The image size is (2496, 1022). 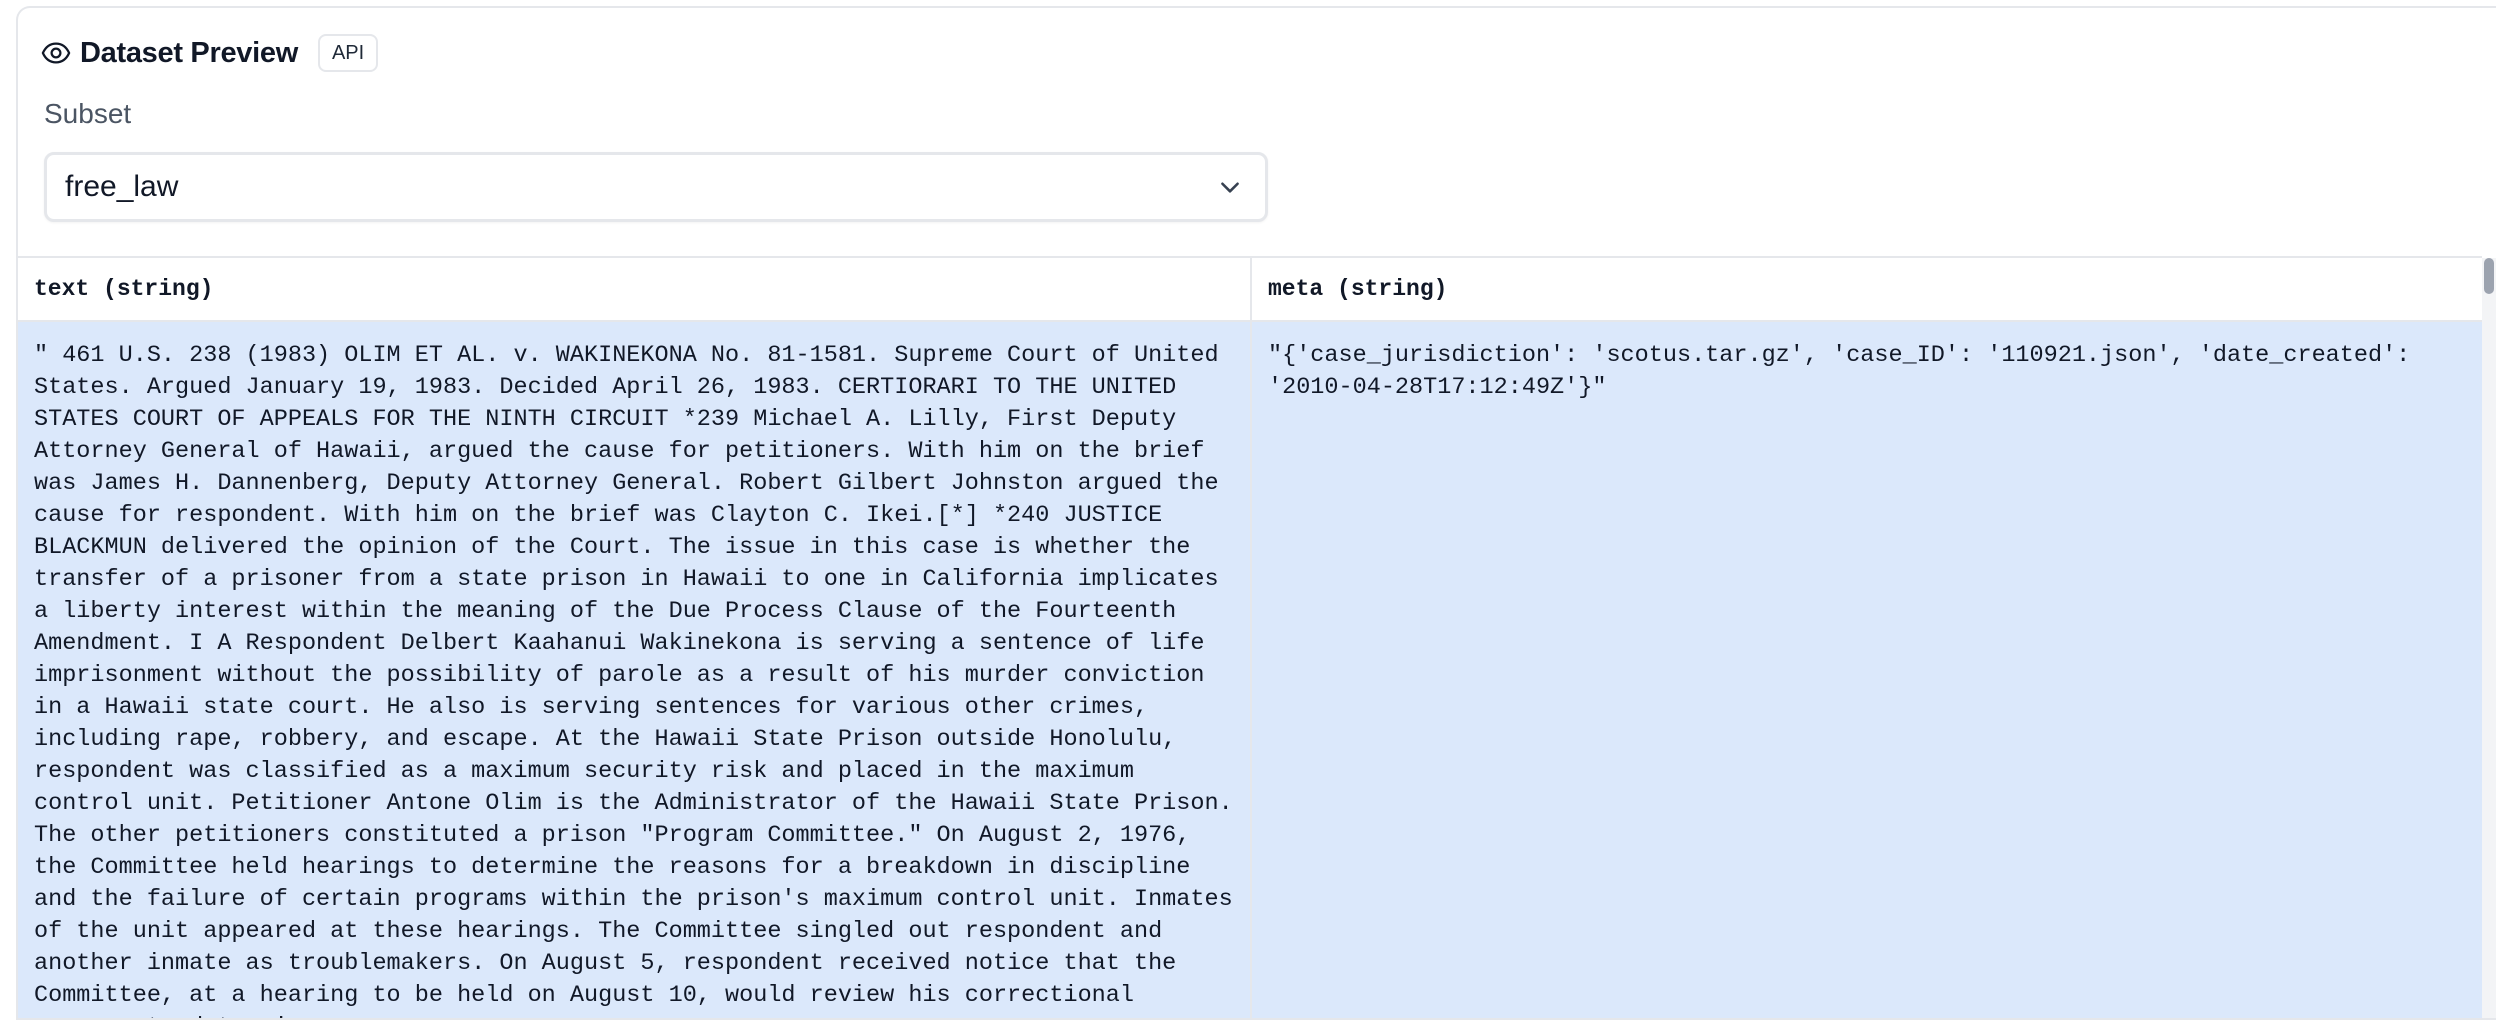 What do you see at coordinates (2489, 276) in the screenshot?
I see `scrollbar-thumb` at bounding box center [2489, 276].